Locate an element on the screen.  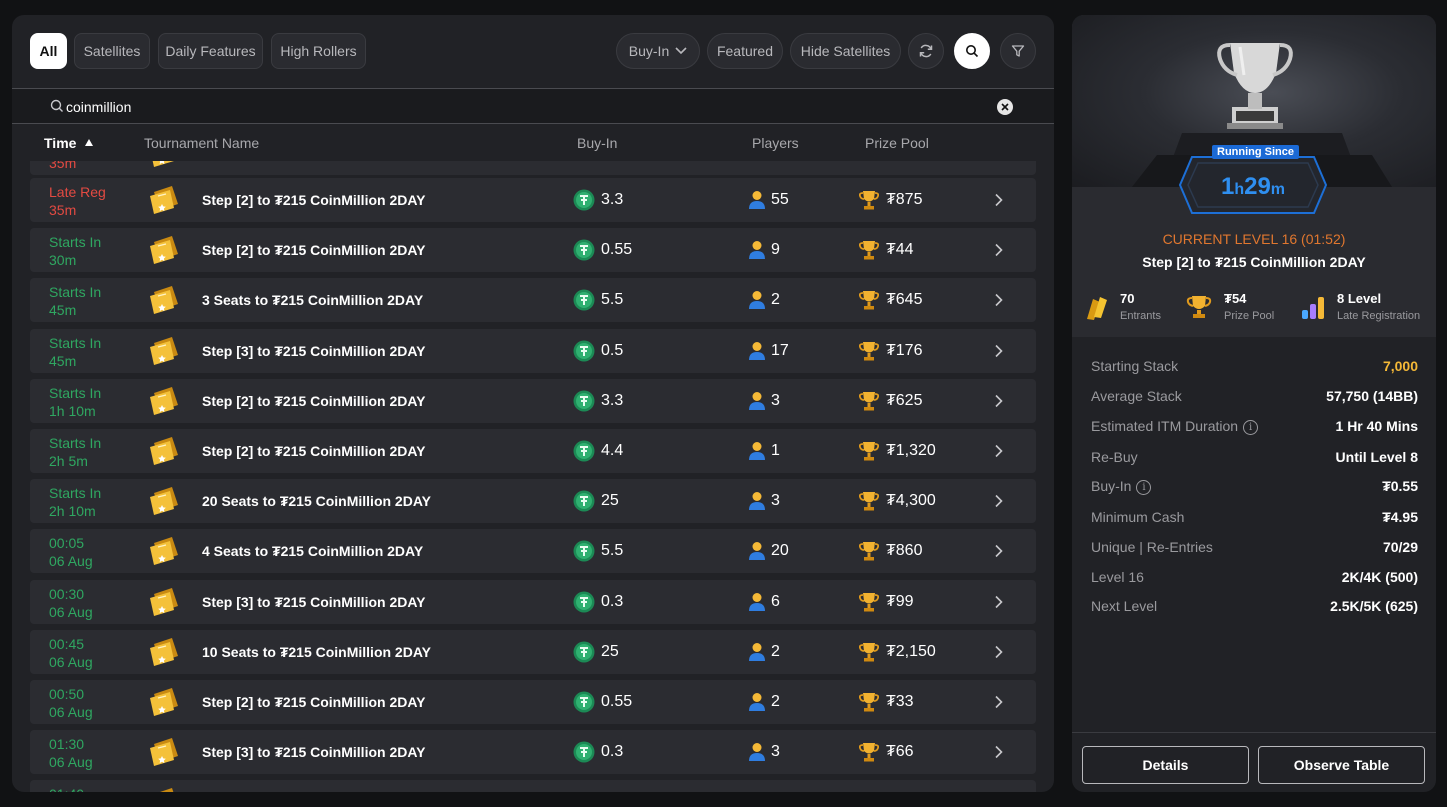
tab-high-rollers: High Rollers is located at coordinates (318, 51).